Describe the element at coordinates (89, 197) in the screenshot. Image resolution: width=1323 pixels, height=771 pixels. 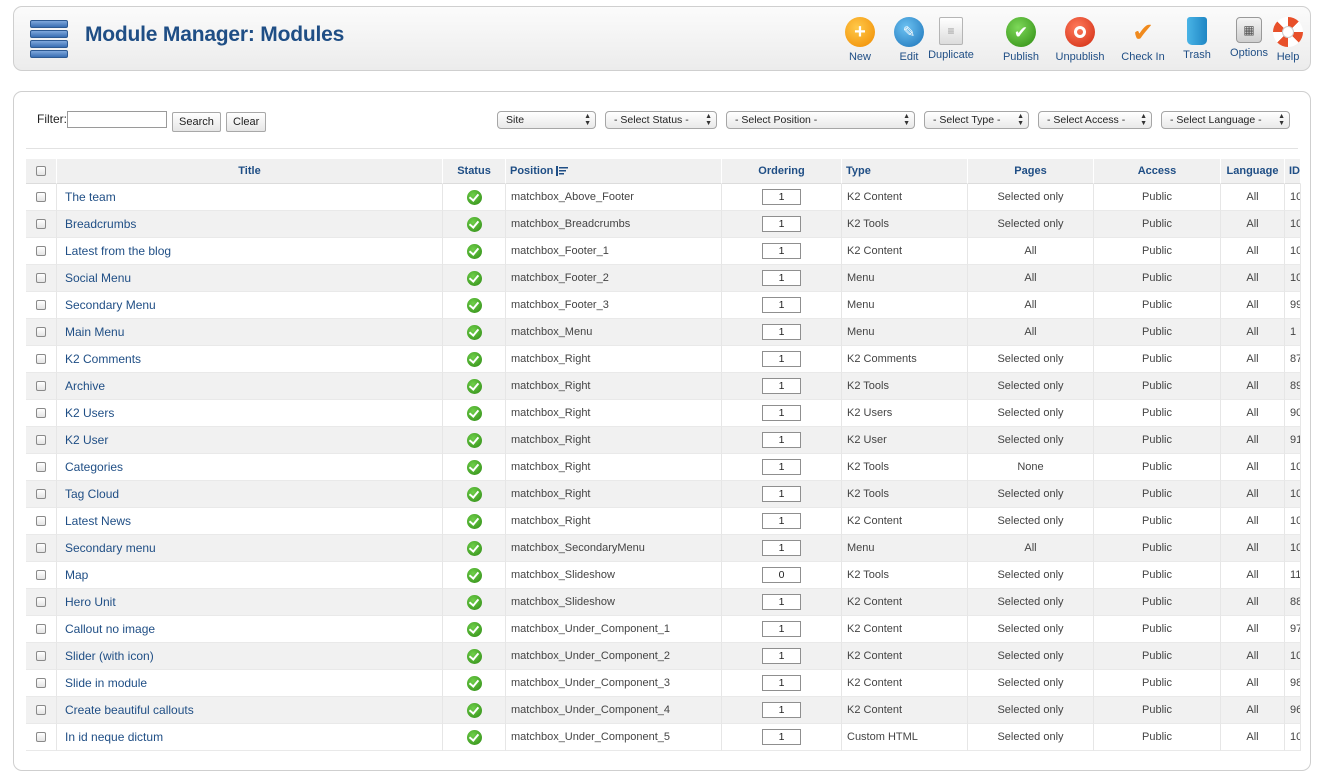
I see `module-title-link: The team` at that location.